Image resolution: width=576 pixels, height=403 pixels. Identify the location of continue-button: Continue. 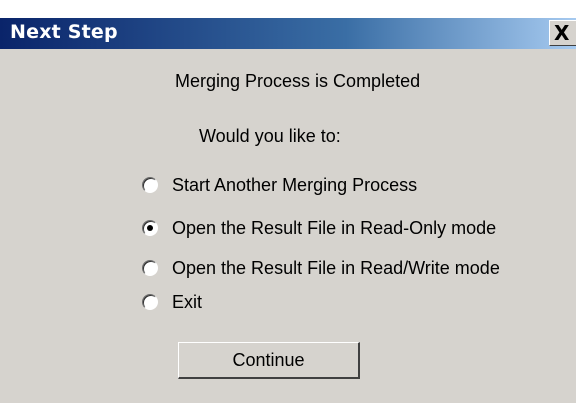
(269, 360).